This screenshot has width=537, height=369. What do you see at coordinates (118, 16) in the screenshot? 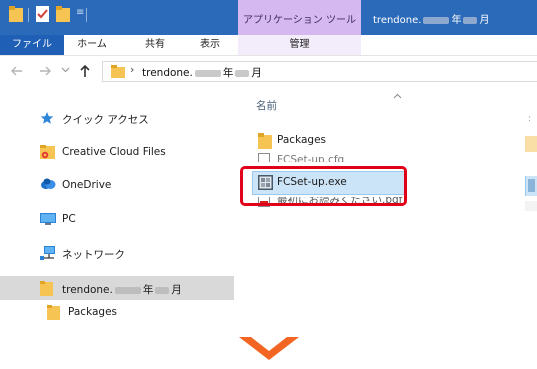
I see `quick-access-toolbar: ≡` at bounding box center [118, 16].